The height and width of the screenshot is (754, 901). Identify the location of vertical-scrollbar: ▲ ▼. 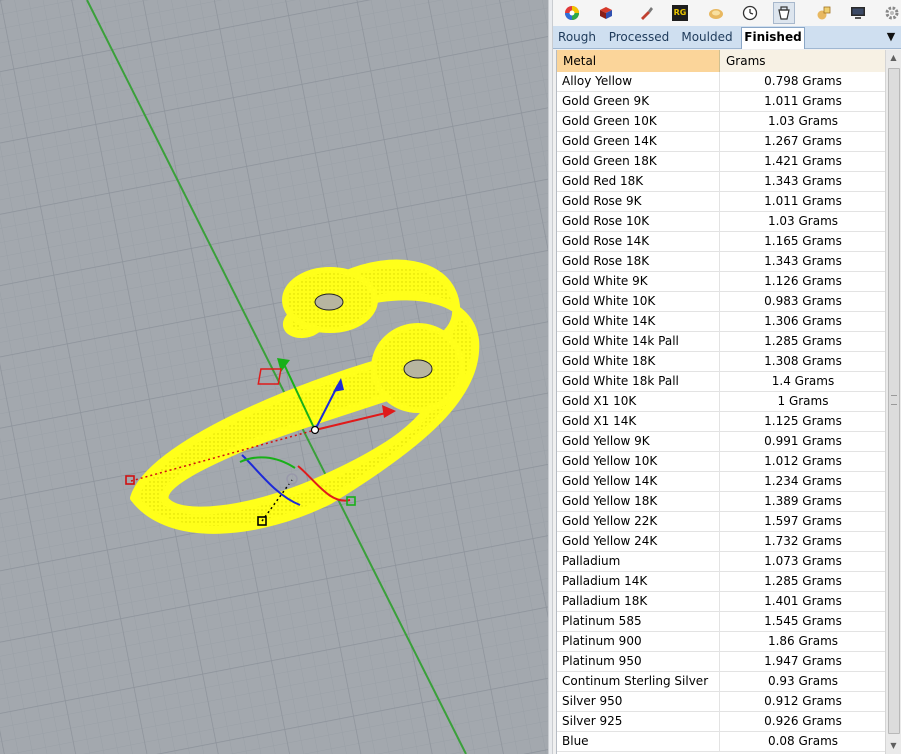
(893, 402).